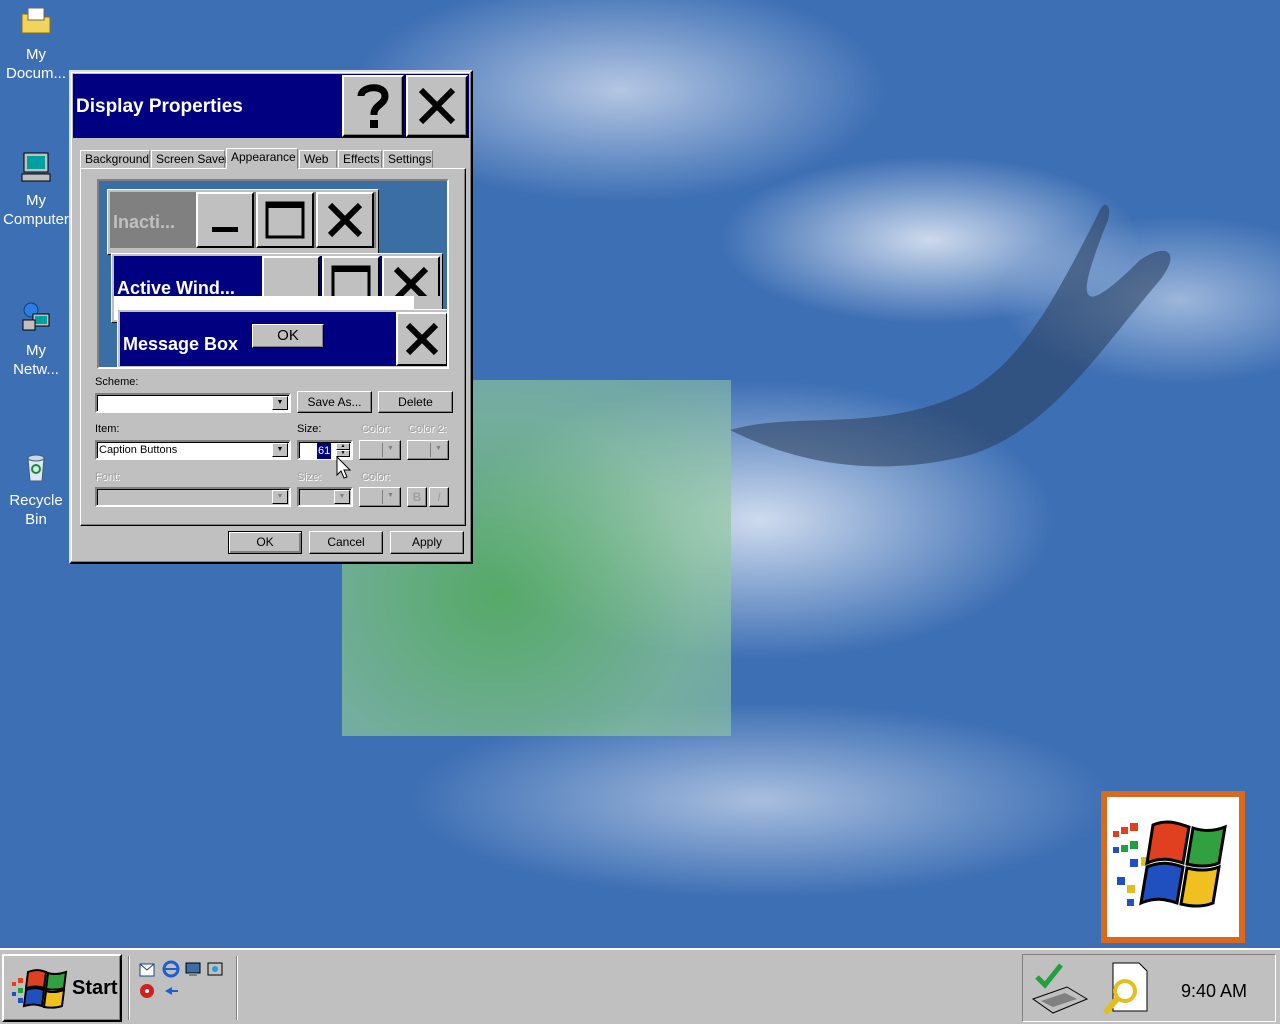 The image size is (1280, 1024). I want to click on quick-launch-toolbar, so click(186, 988).